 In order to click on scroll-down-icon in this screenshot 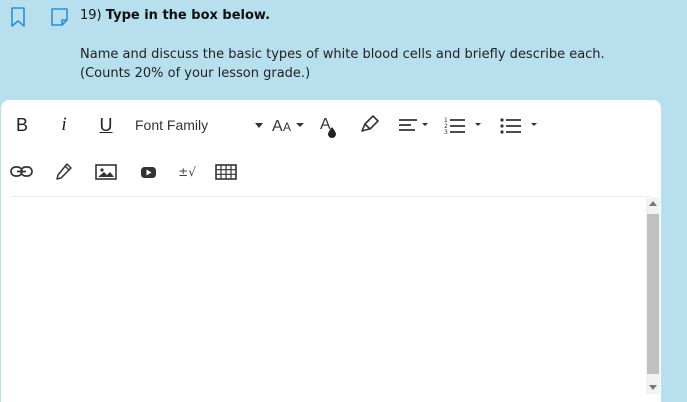, I will do `click(653, 387)`.